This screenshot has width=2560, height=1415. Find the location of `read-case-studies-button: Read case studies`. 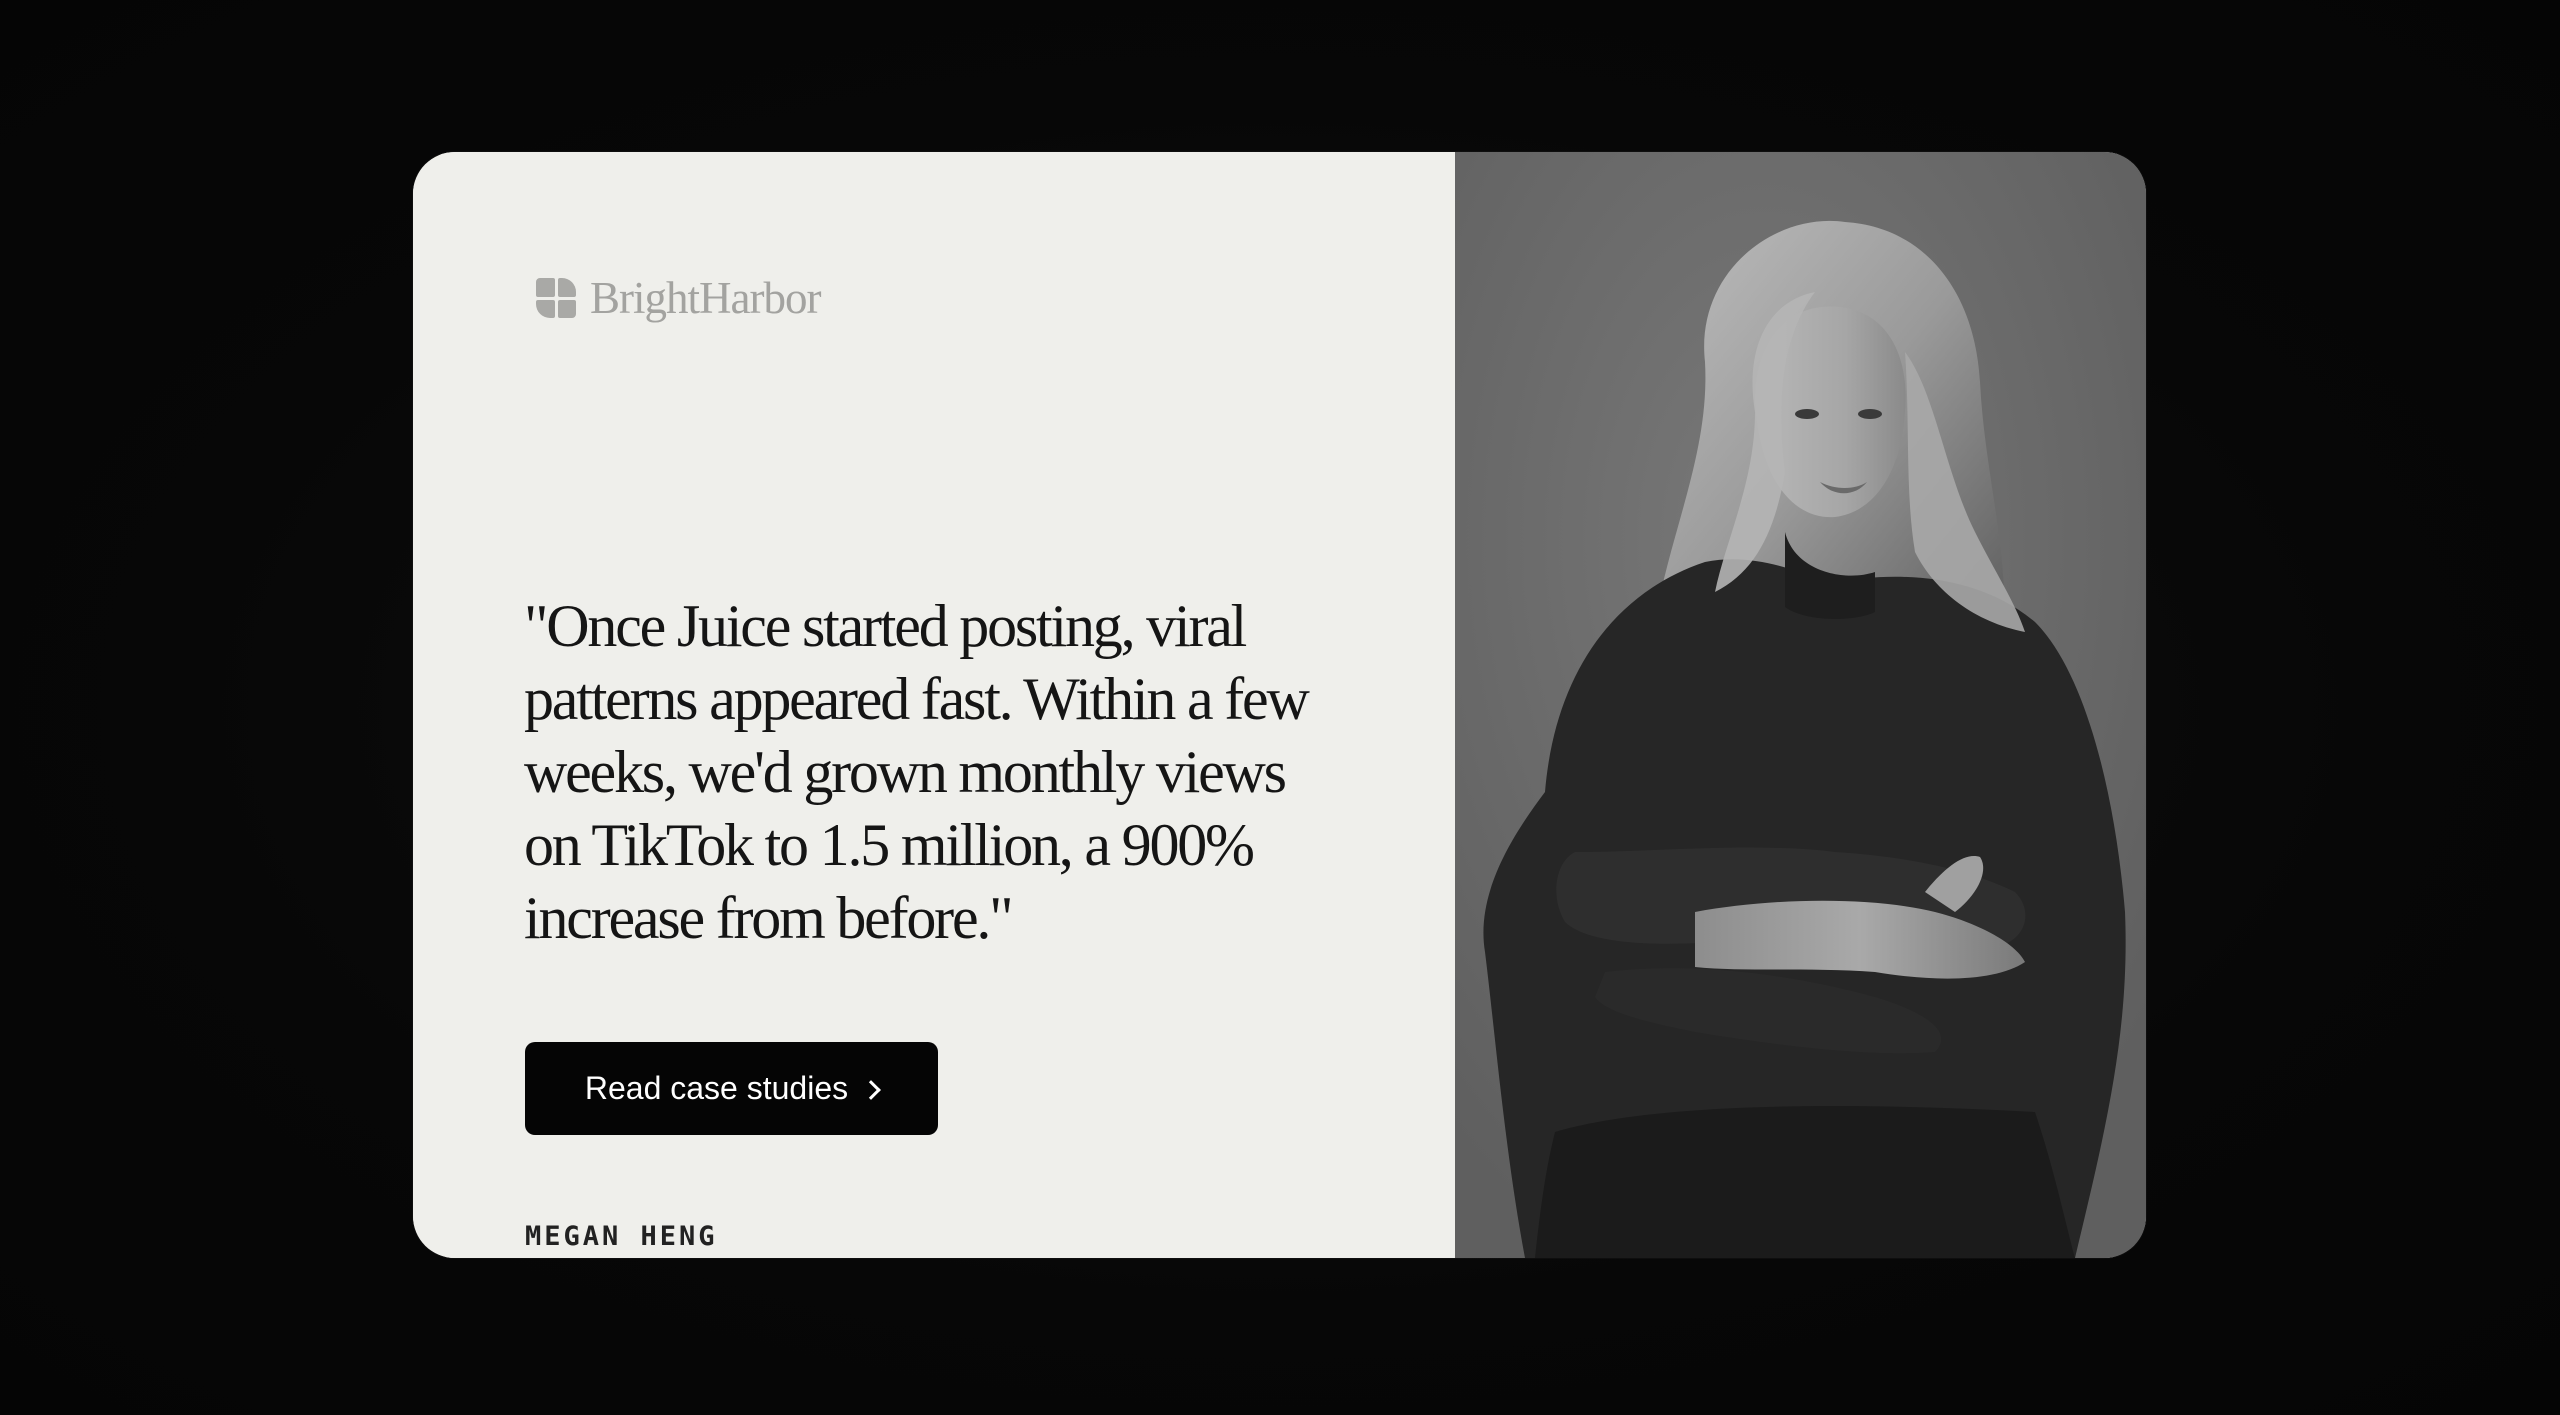

read-case-studies-button: Read case studies is located at coordinates (731, 1088).